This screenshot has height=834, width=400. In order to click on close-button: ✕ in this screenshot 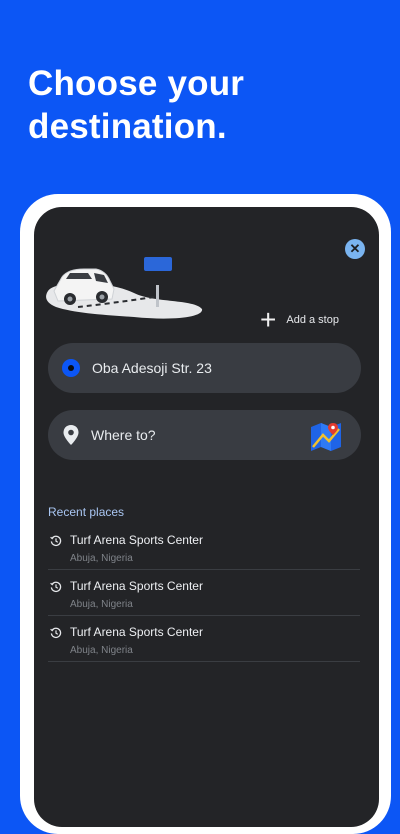, I will do `click(355, 249)`.